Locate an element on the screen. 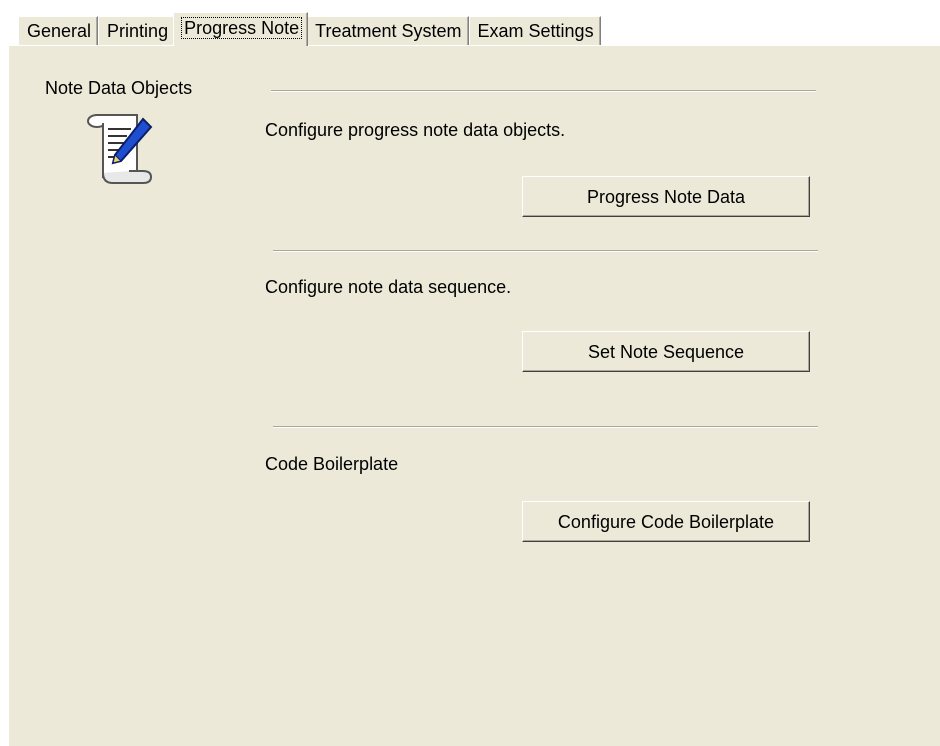 Image resolution: width=940 pixels, height=746 pixels. tab-label: Exam Settings is located at coordinates (535, 31).